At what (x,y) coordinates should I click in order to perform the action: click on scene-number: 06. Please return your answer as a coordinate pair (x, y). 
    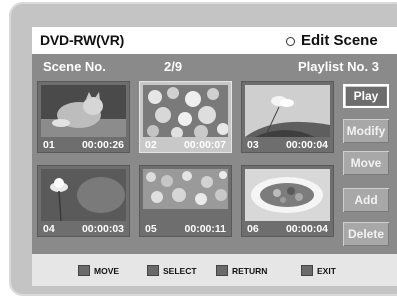
    Looking at the image, I should click on (253, 229).